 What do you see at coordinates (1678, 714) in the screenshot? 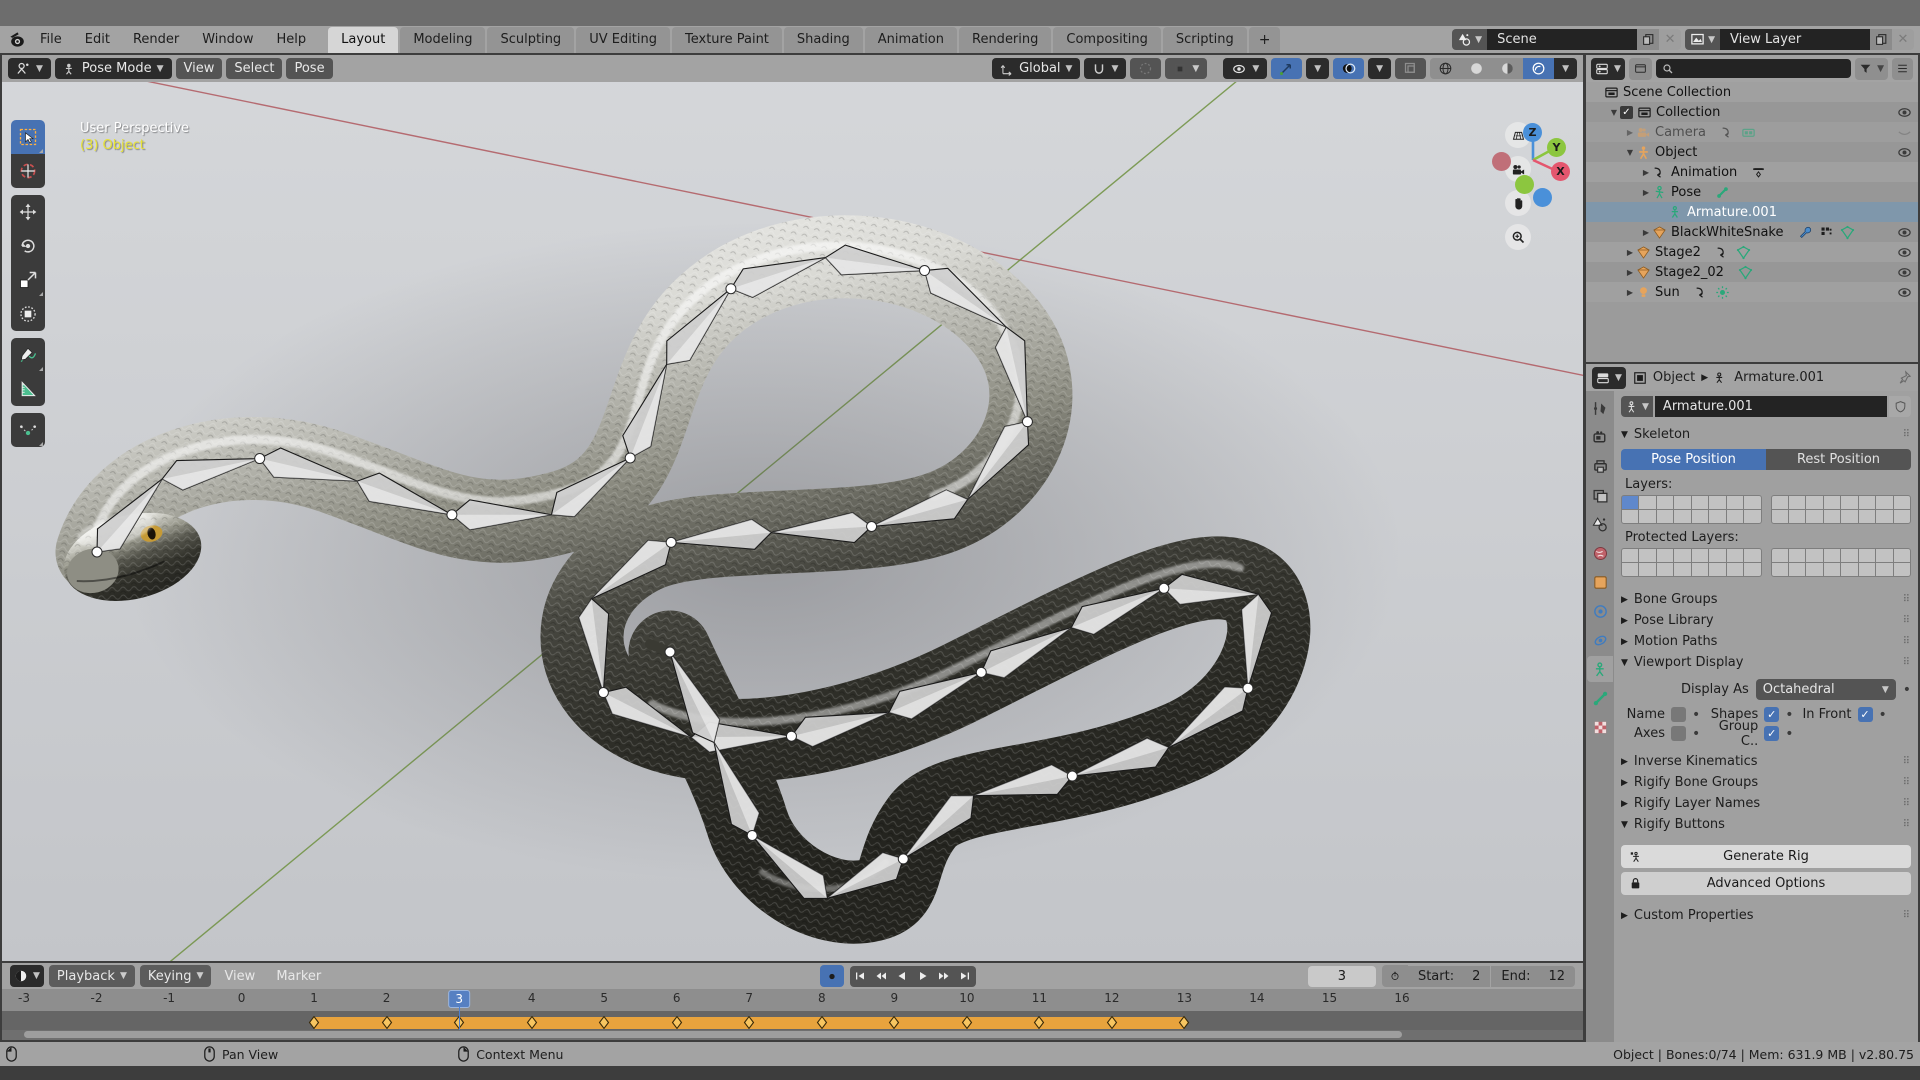
I see `name-checkbox` at bounding box center [1678, 714].